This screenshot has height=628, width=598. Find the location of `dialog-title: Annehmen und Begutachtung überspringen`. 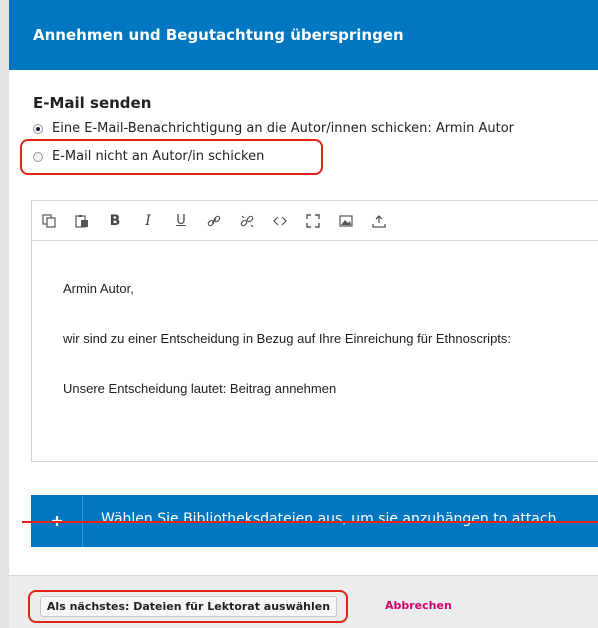

dialog-title: Annehmen und Begutachtung überspringen is located at coordinates (218, 35).